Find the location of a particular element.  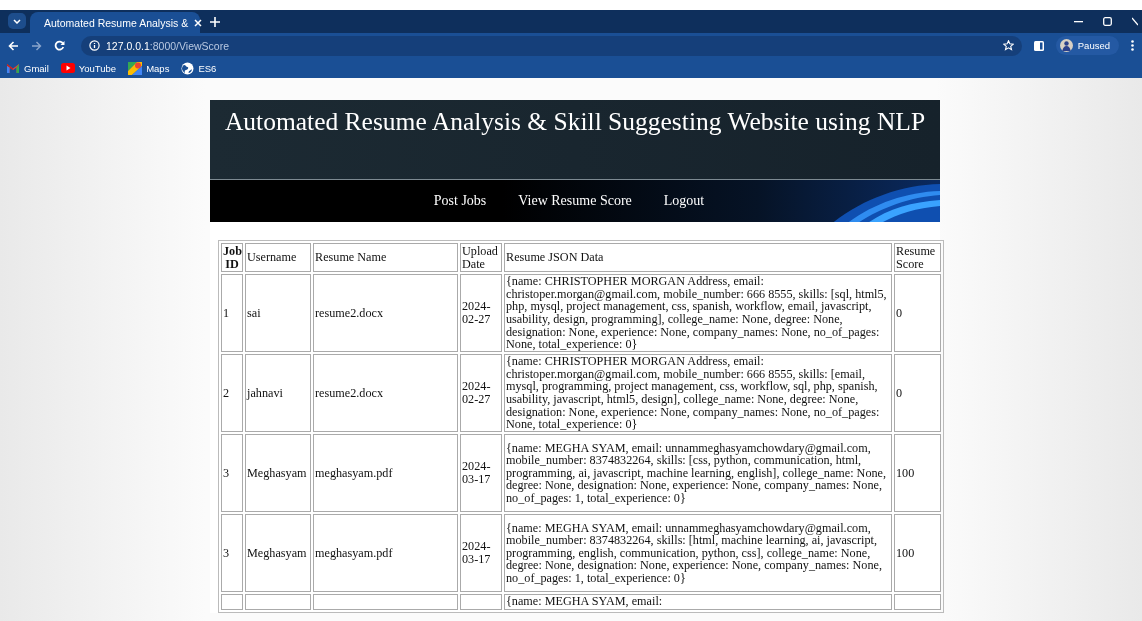

map-icon is located at coordinates (135, 68).